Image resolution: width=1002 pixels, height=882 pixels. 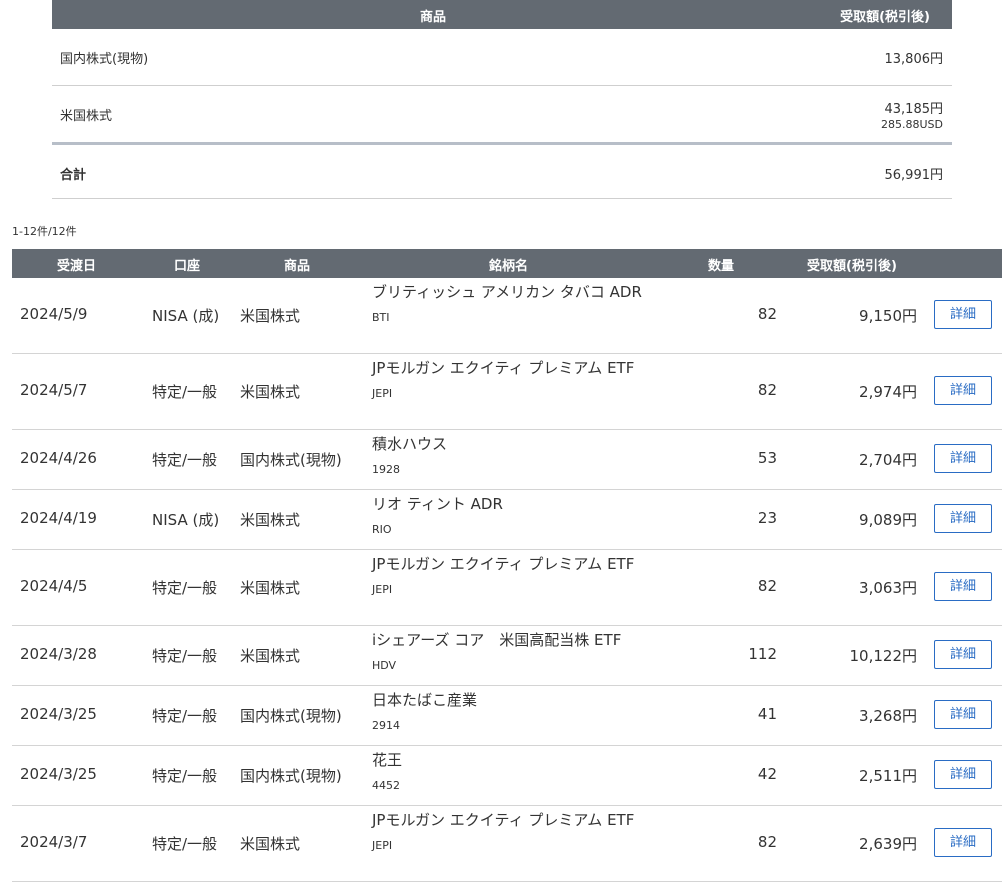 What do you see at coordinates (433, 17) in the screenshot?
I see `summary-header-product: 商品` at bounding box center [433, 17].